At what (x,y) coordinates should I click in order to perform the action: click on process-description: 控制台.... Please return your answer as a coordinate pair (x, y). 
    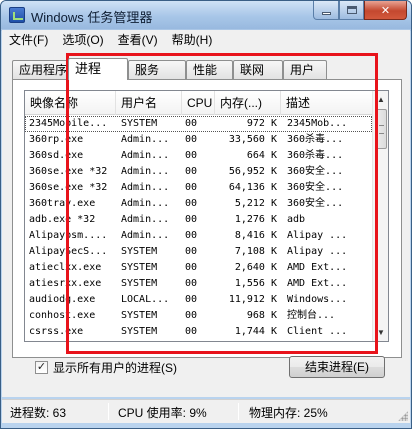
    Looking at the image, I should click on (311, 315).